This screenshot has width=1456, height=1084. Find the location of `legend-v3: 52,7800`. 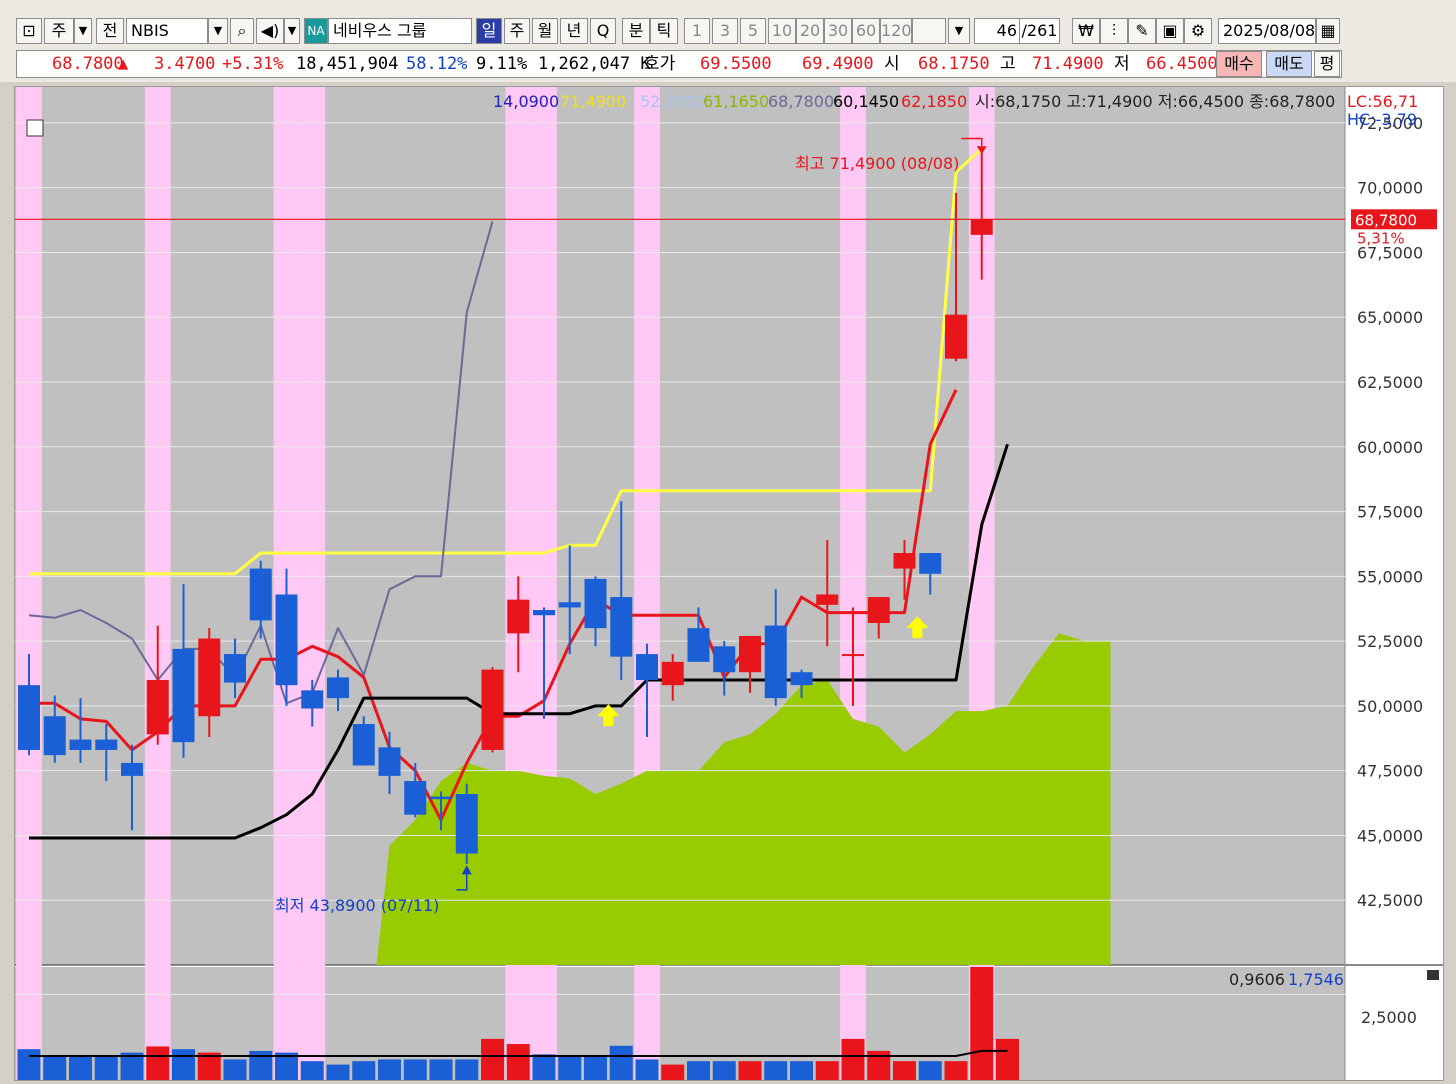

legend-v3: 52,7800 is located at coordinates (673, 101).